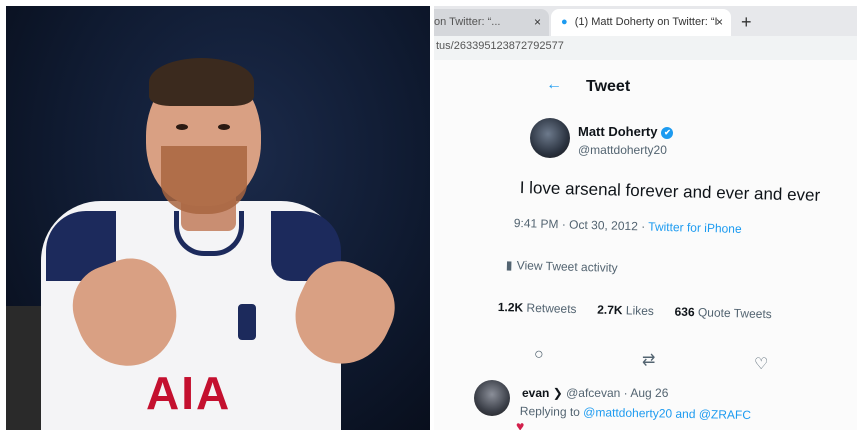 The height and width of the screenshot is (436, 863). Describe the element at coordinates (492, 398) in the screenshot. I see `reply-avatar` at that location.